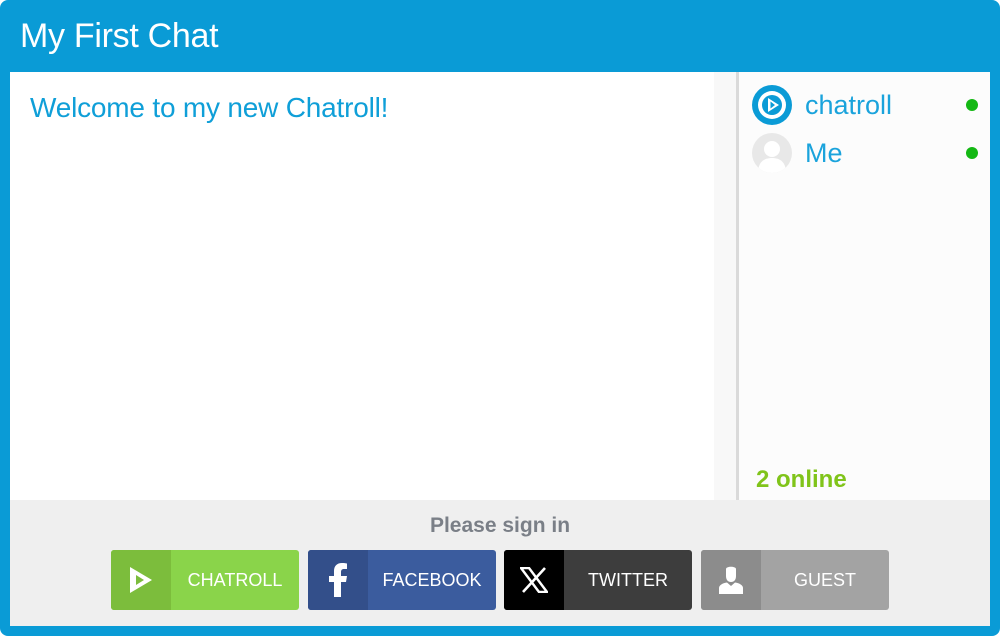 The image size is (1000, 636). I want to click on signin-chatroll-label: CHATROLL, so click(235, 579).